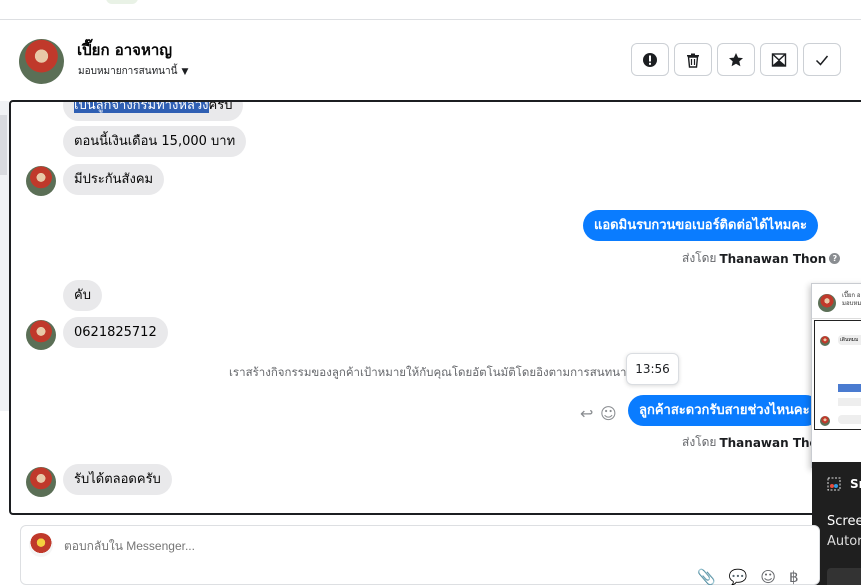  Describe the element at coordinates (827, 303) in the screenshot. I see `preview-avatar` at that location.